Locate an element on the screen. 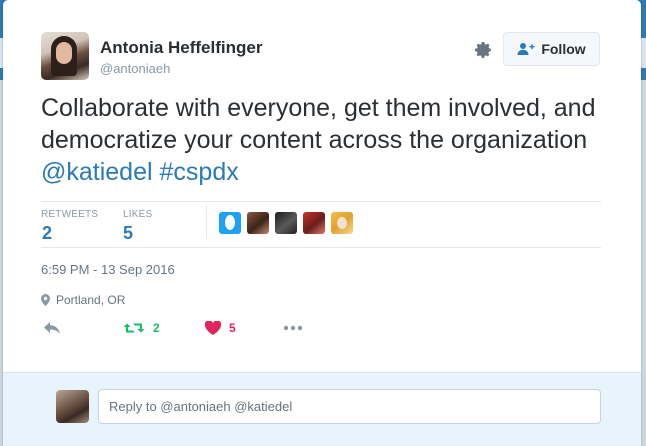  gear-icon is located at coordinates (483, 50).